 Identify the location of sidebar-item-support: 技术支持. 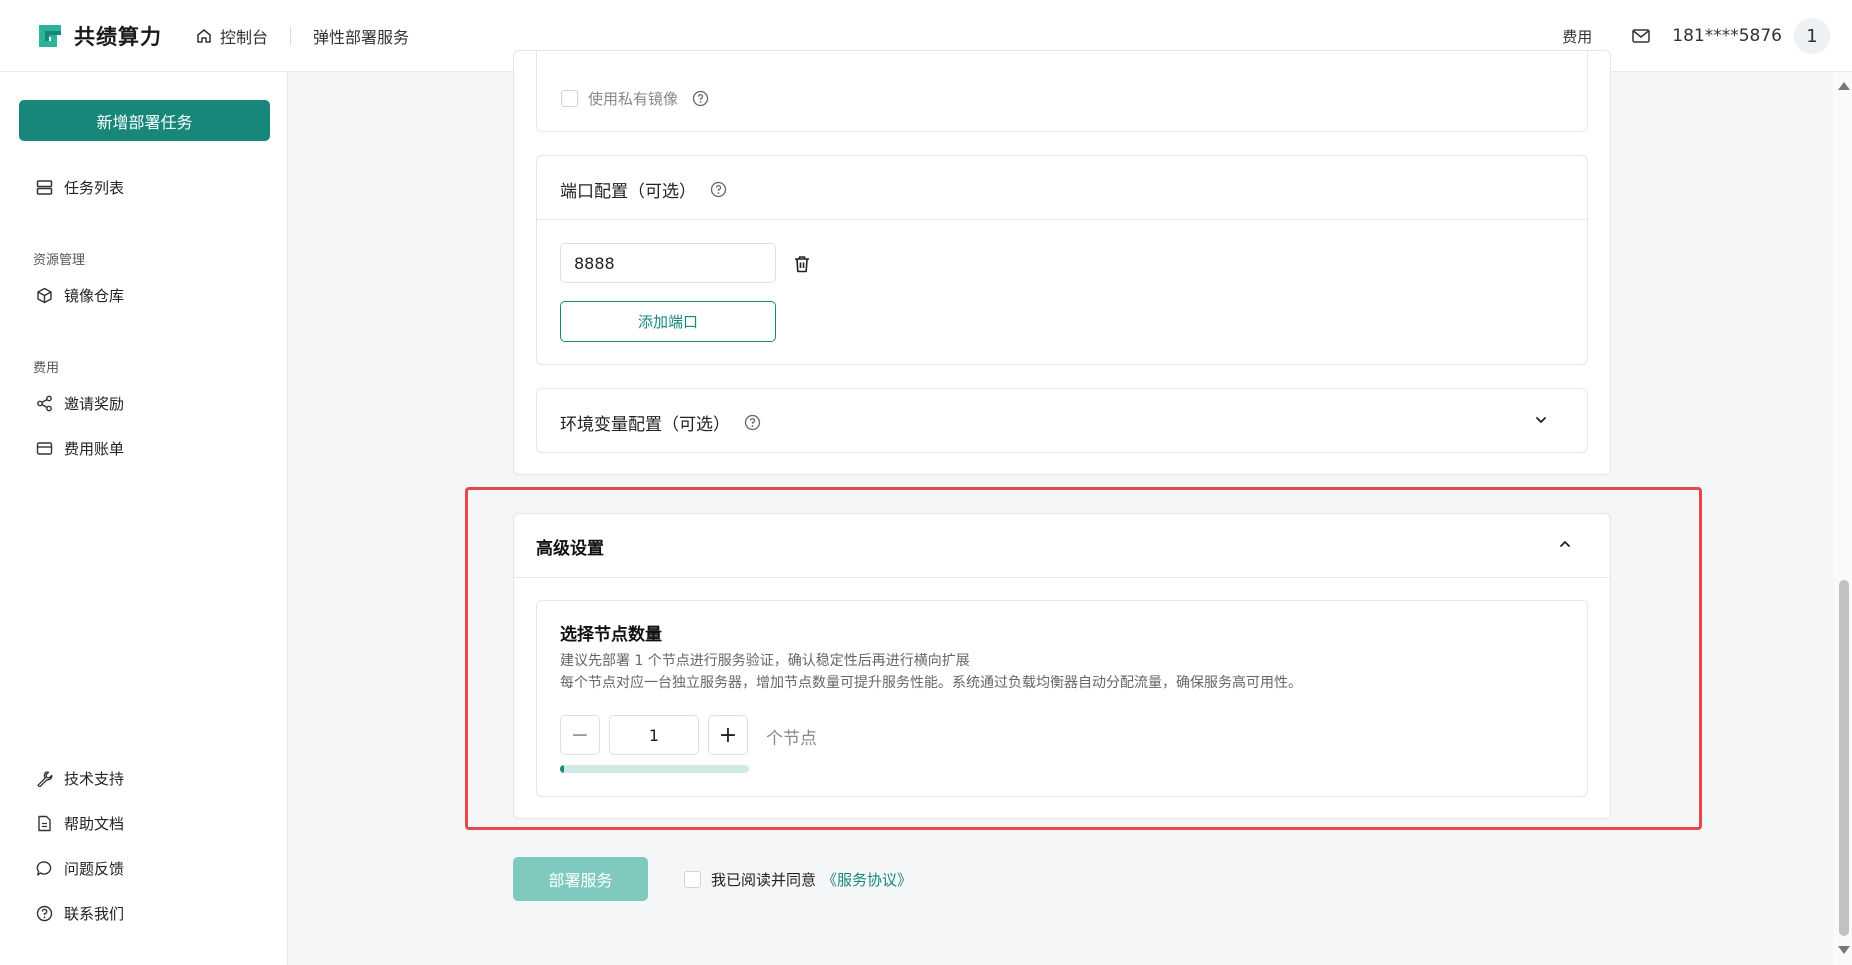
(80, 778).